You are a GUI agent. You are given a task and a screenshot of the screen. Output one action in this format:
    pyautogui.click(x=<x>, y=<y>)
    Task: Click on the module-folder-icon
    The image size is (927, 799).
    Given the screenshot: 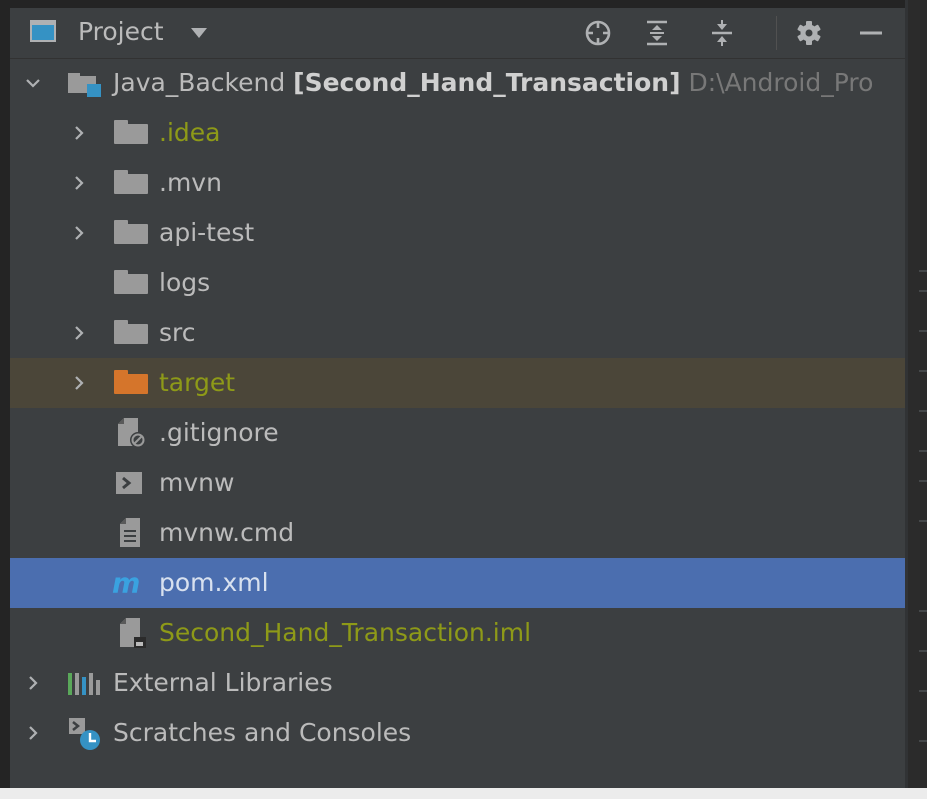 What is the action you would take?
    pyautogui.click(x=84, y=85)
    